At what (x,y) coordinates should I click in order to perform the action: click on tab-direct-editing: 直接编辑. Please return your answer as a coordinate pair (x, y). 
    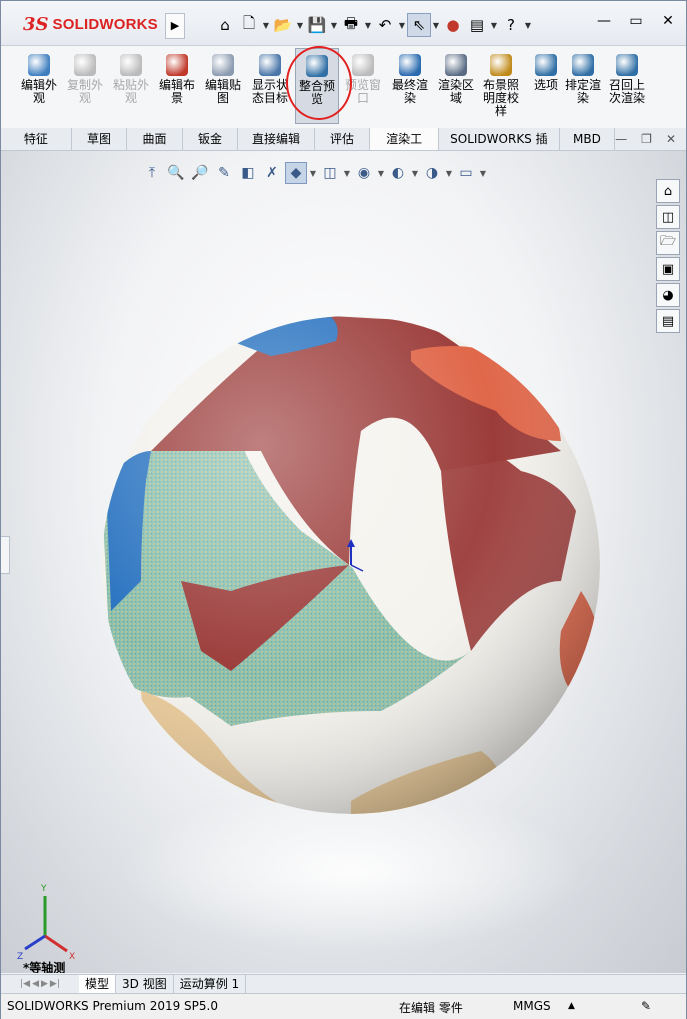
    Looking at the image, I should click on (276, 139).